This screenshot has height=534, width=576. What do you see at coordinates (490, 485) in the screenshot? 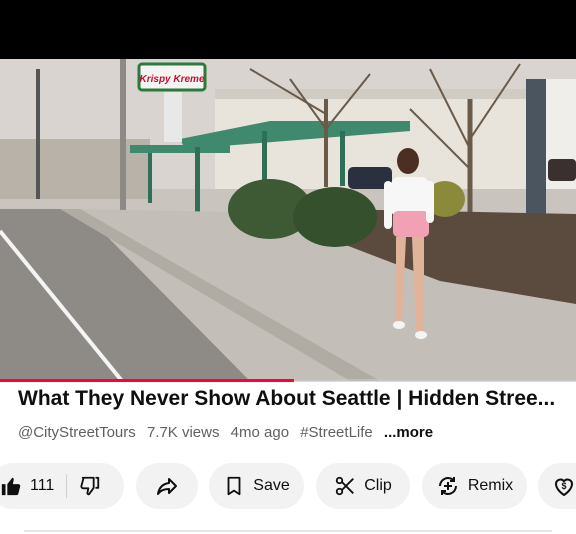
I see `remix-label: Remix` at bounding box center [490, 485].